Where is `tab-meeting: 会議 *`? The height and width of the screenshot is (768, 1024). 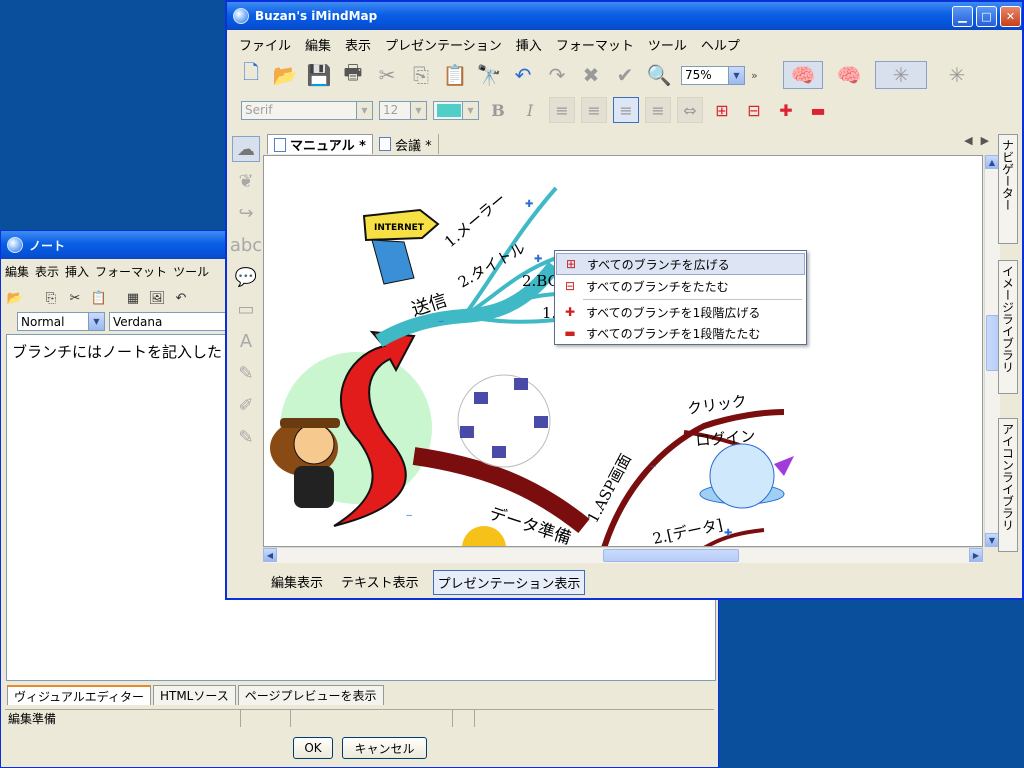 tab-meeting: 会議 * is located at coordinates (406, 144).